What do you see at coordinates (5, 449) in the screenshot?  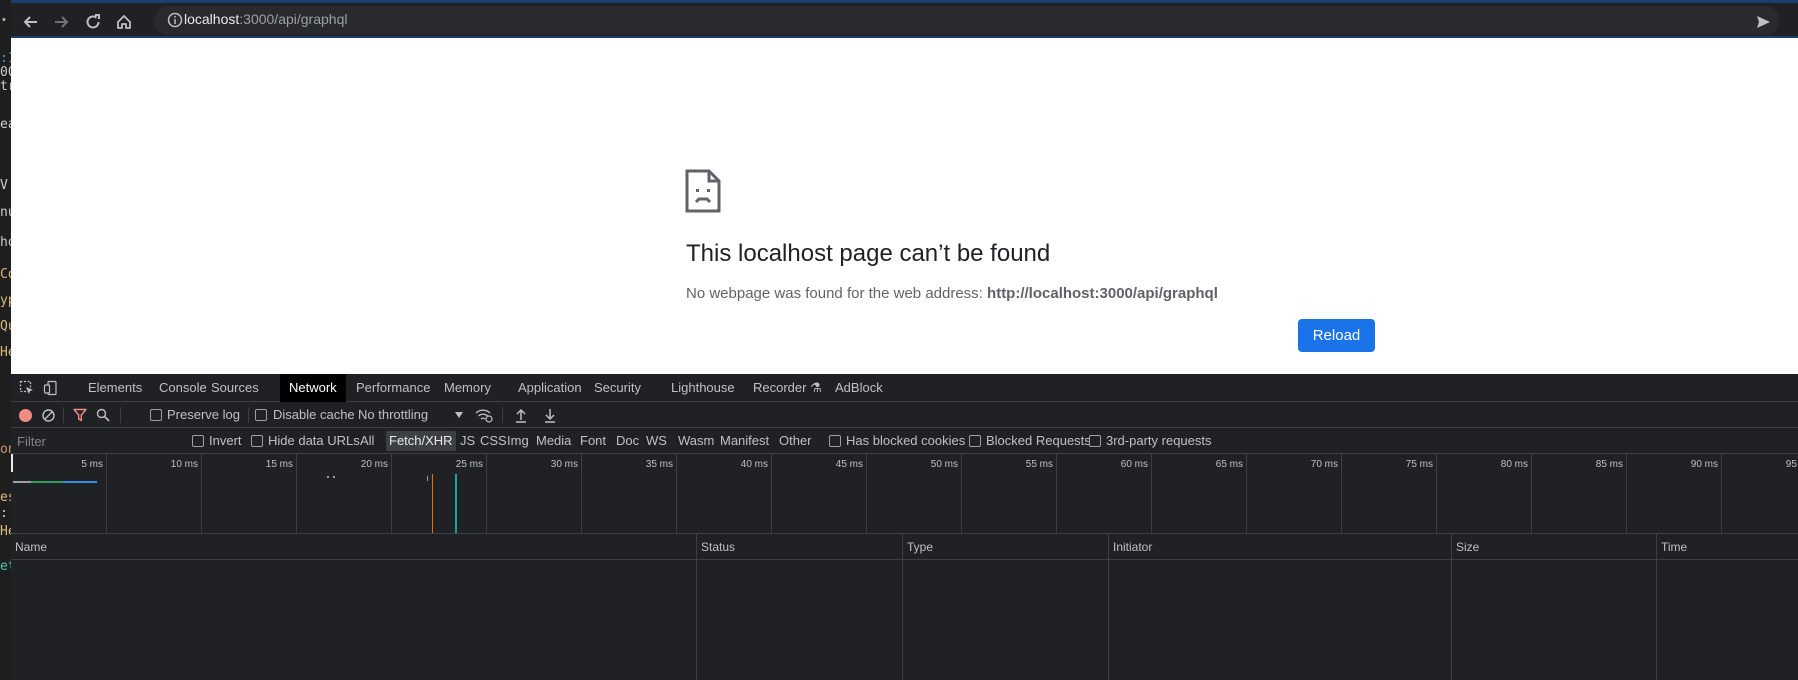 I see `editor-fragment: on` at bounding box center [5, 449].